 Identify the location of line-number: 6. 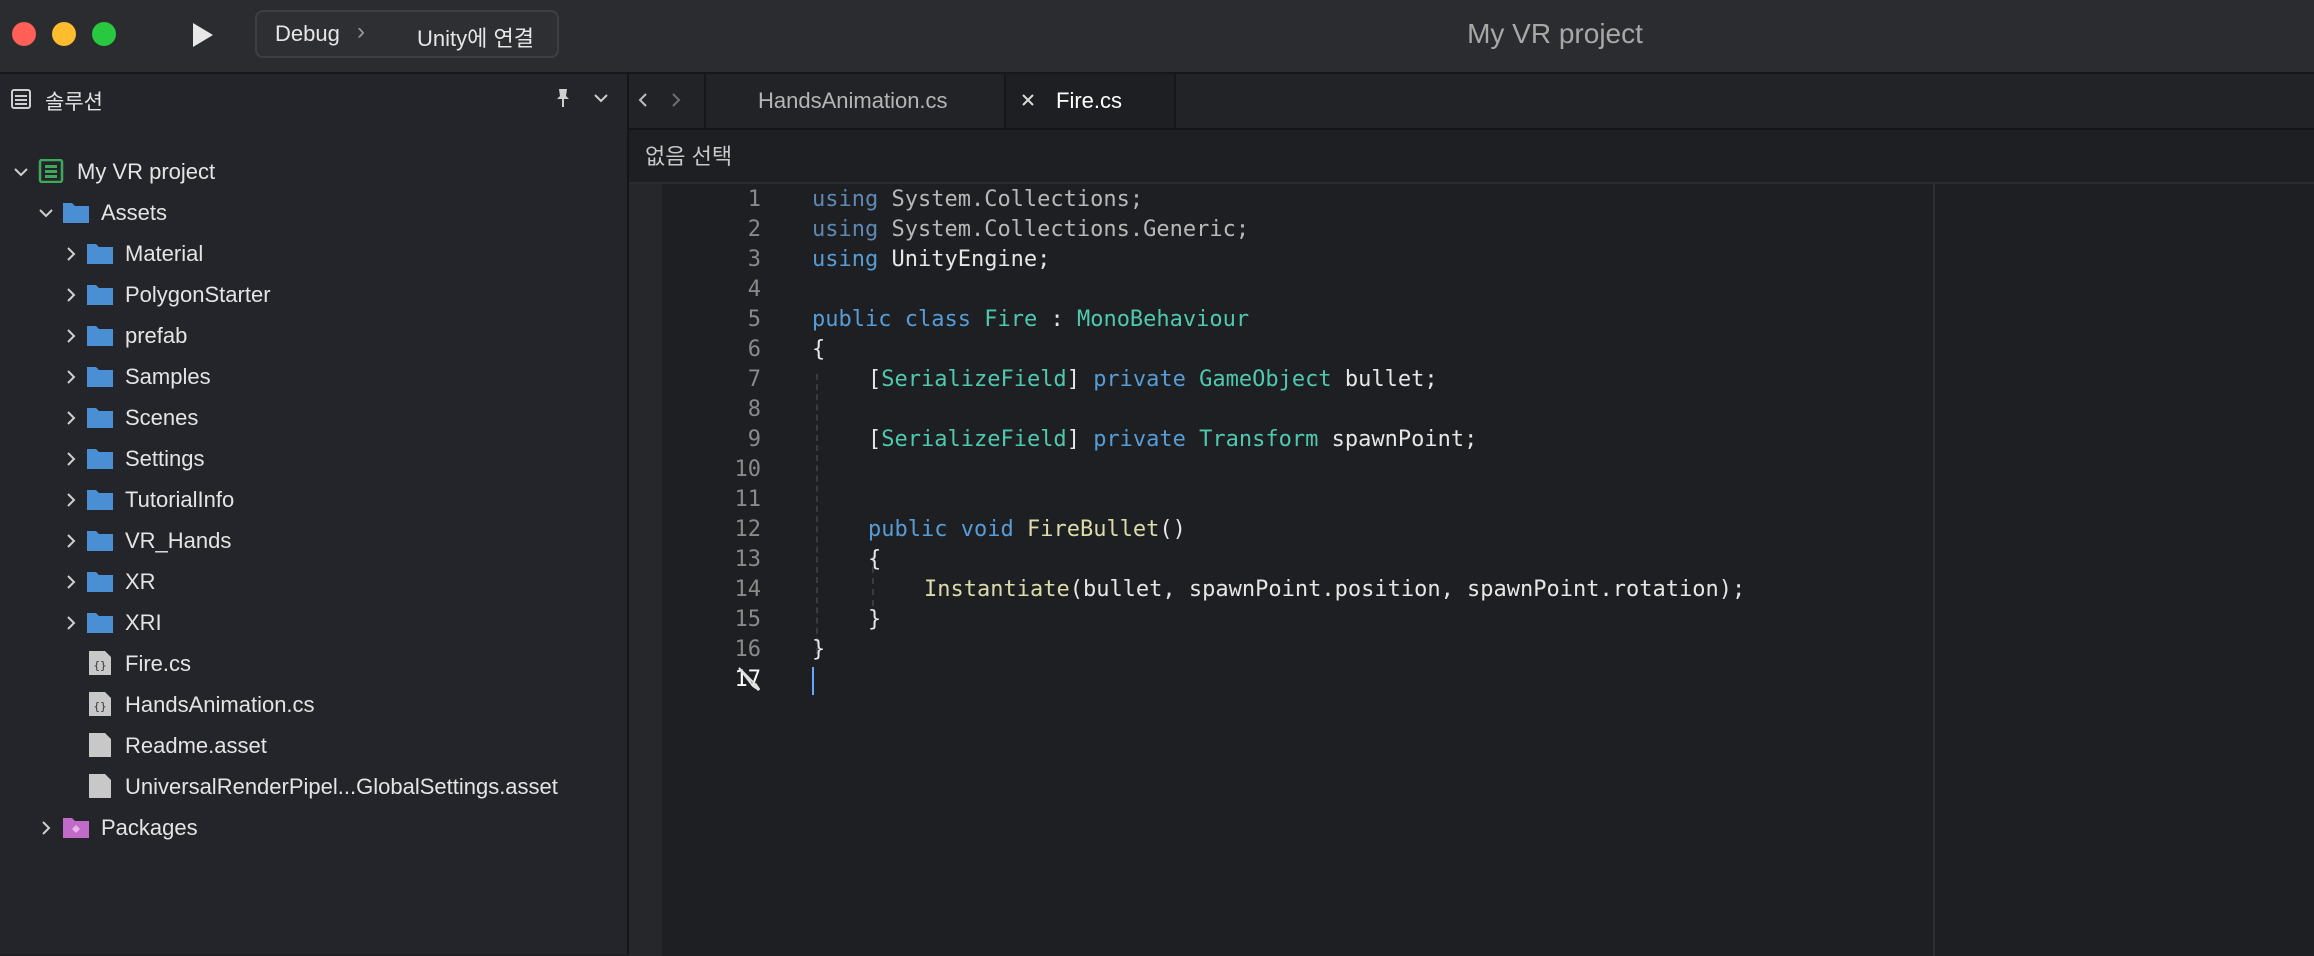
(754, 349).